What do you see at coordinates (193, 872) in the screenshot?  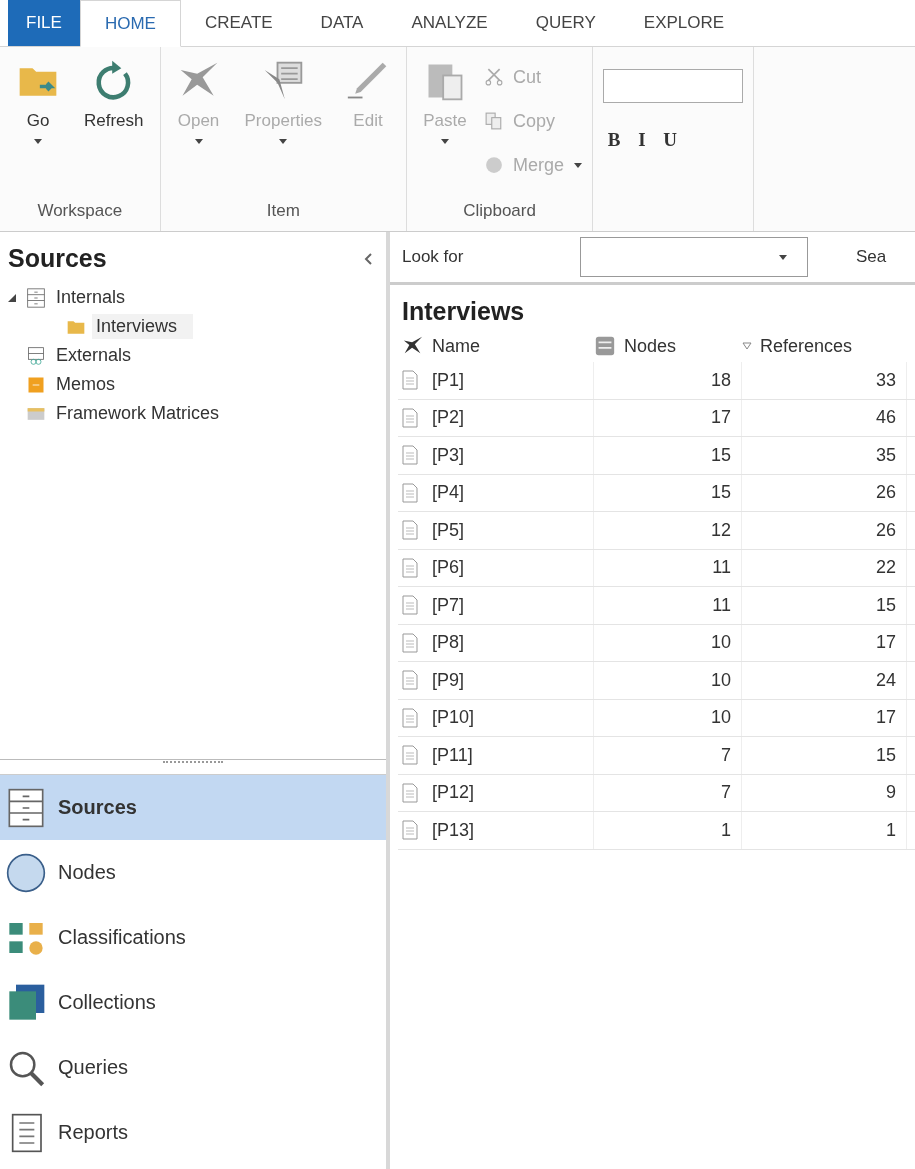 I see `navigation-item: Nodes` at bounding box center [193, 872].